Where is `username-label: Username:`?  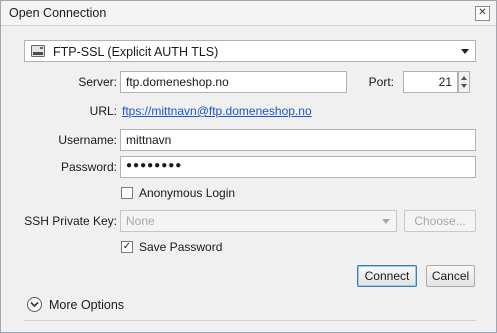
username-label: Username: is located at coordinates (87, 140).